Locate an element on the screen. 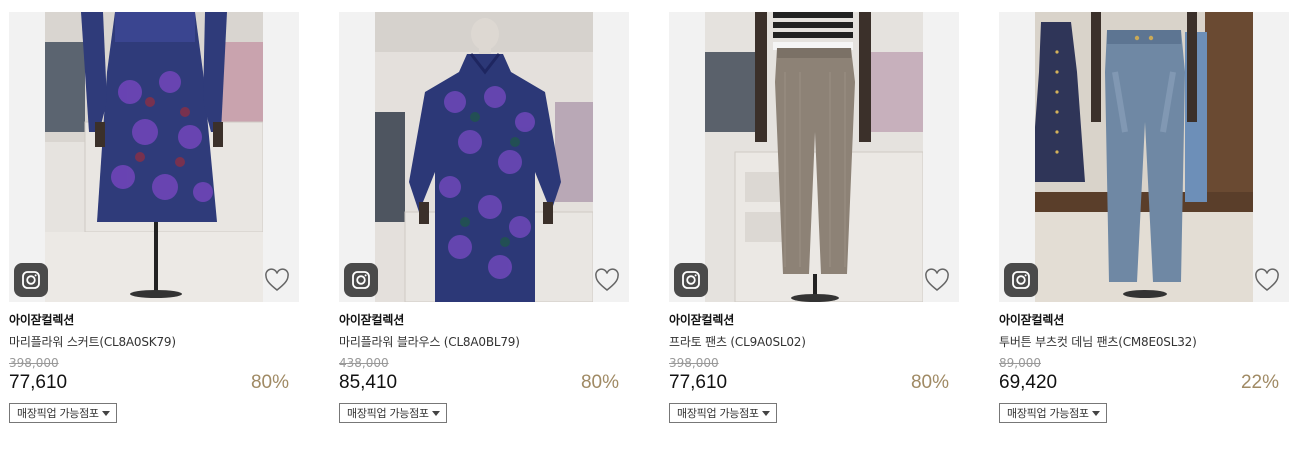 This screenshot has height=453, width=1297. sale-price: 85,410 is located at coordinates (368, 382).